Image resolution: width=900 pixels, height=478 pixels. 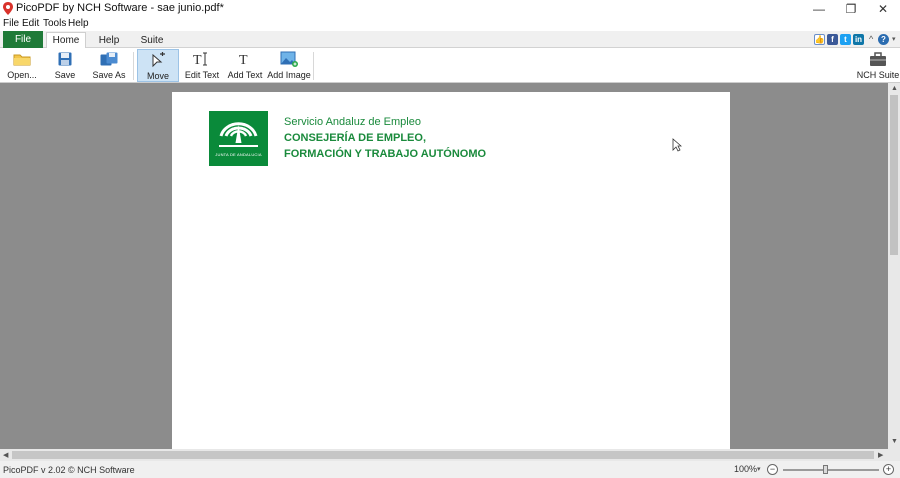 I want to click on nch-suite-label: NCH Suite, so click(x=878, y=75).